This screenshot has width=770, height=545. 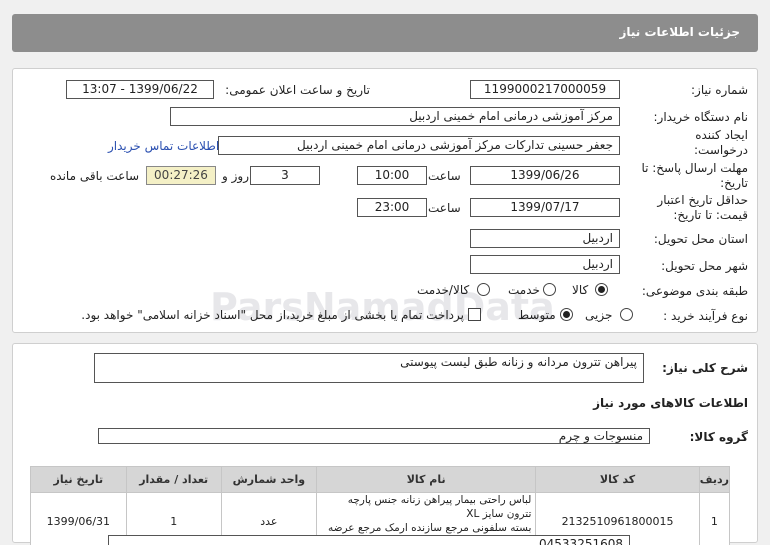 What do you see at coordinates (545, 89) in the screenshot?
I see `need-number-field: 1199000217000059` at bounding box center [545, 89].